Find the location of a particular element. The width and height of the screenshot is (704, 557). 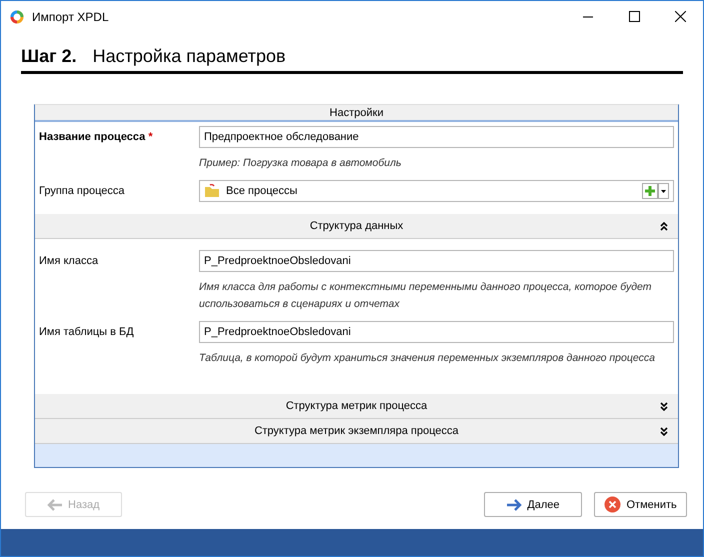

field-label: Группа процесса is located at coordinates (82, 191).